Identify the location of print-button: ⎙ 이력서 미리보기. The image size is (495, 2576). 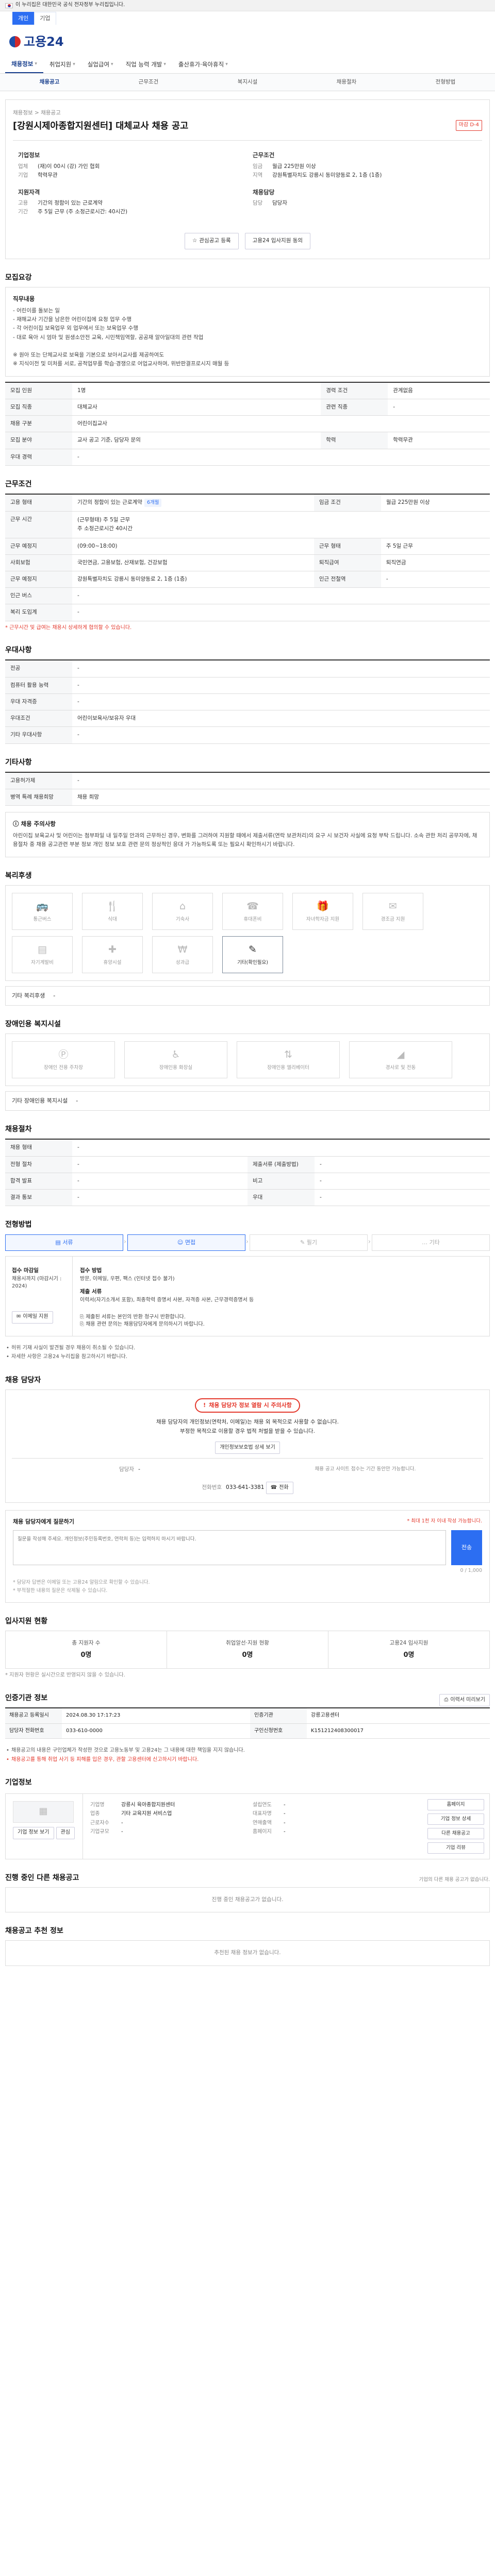
(464, 1700).